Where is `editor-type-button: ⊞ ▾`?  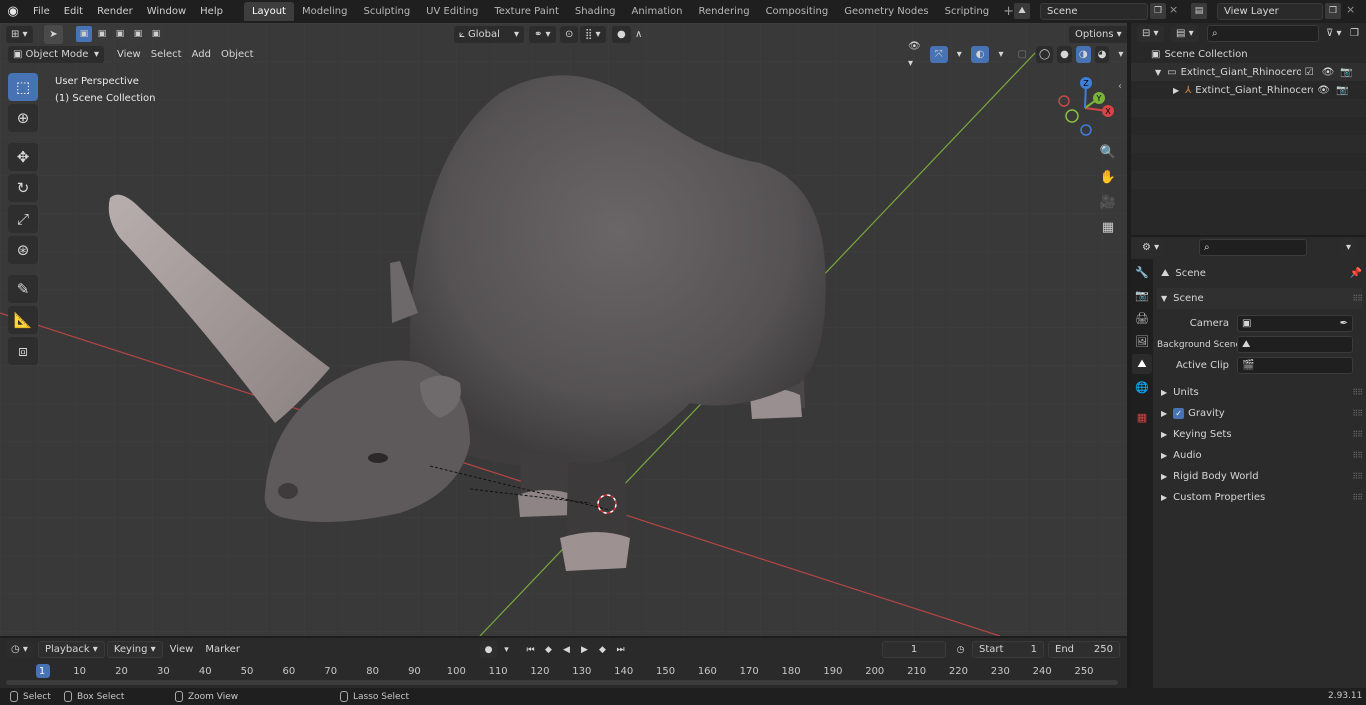
editor-type-button: ⊞ ▾ is located at coordinates (19, 34).